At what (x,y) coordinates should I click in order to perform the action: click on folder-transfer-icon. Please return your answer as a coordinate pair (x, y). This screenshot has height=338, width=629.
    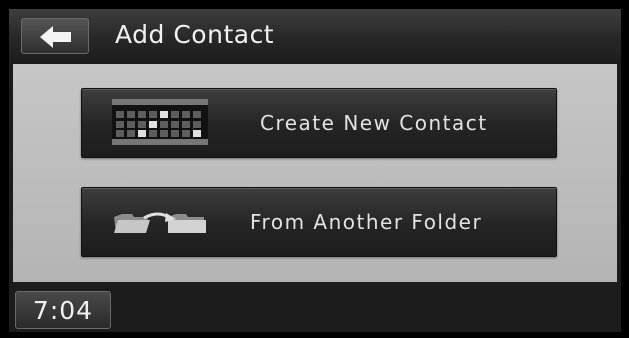
    Looking at the image, I should click on (160, 222).